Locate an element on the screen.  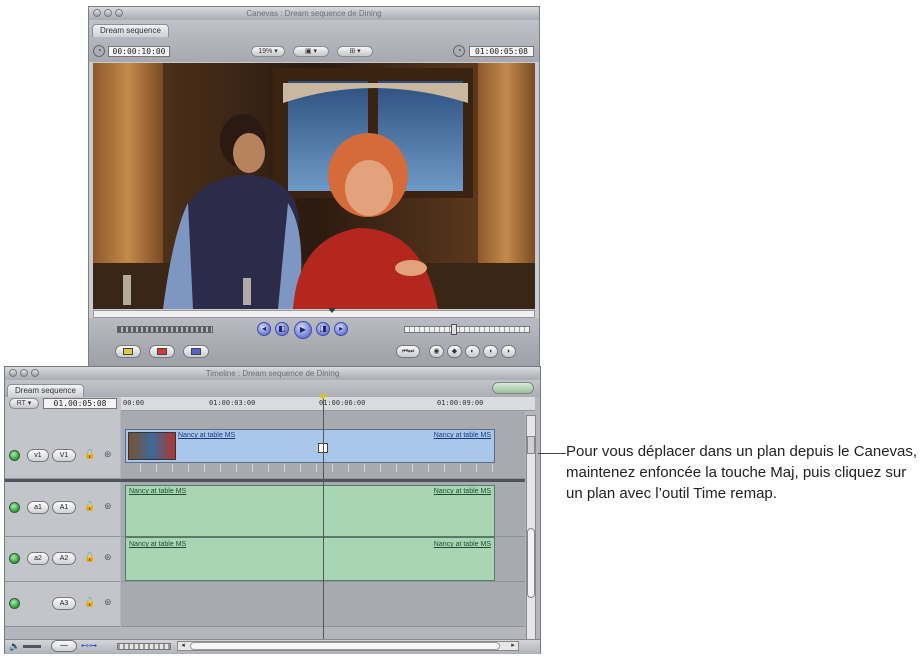
timeline-bottom-bar: 🔈 ⁓ ⊷⊶ ◂ ▸ is located at coordinates (272, 646).